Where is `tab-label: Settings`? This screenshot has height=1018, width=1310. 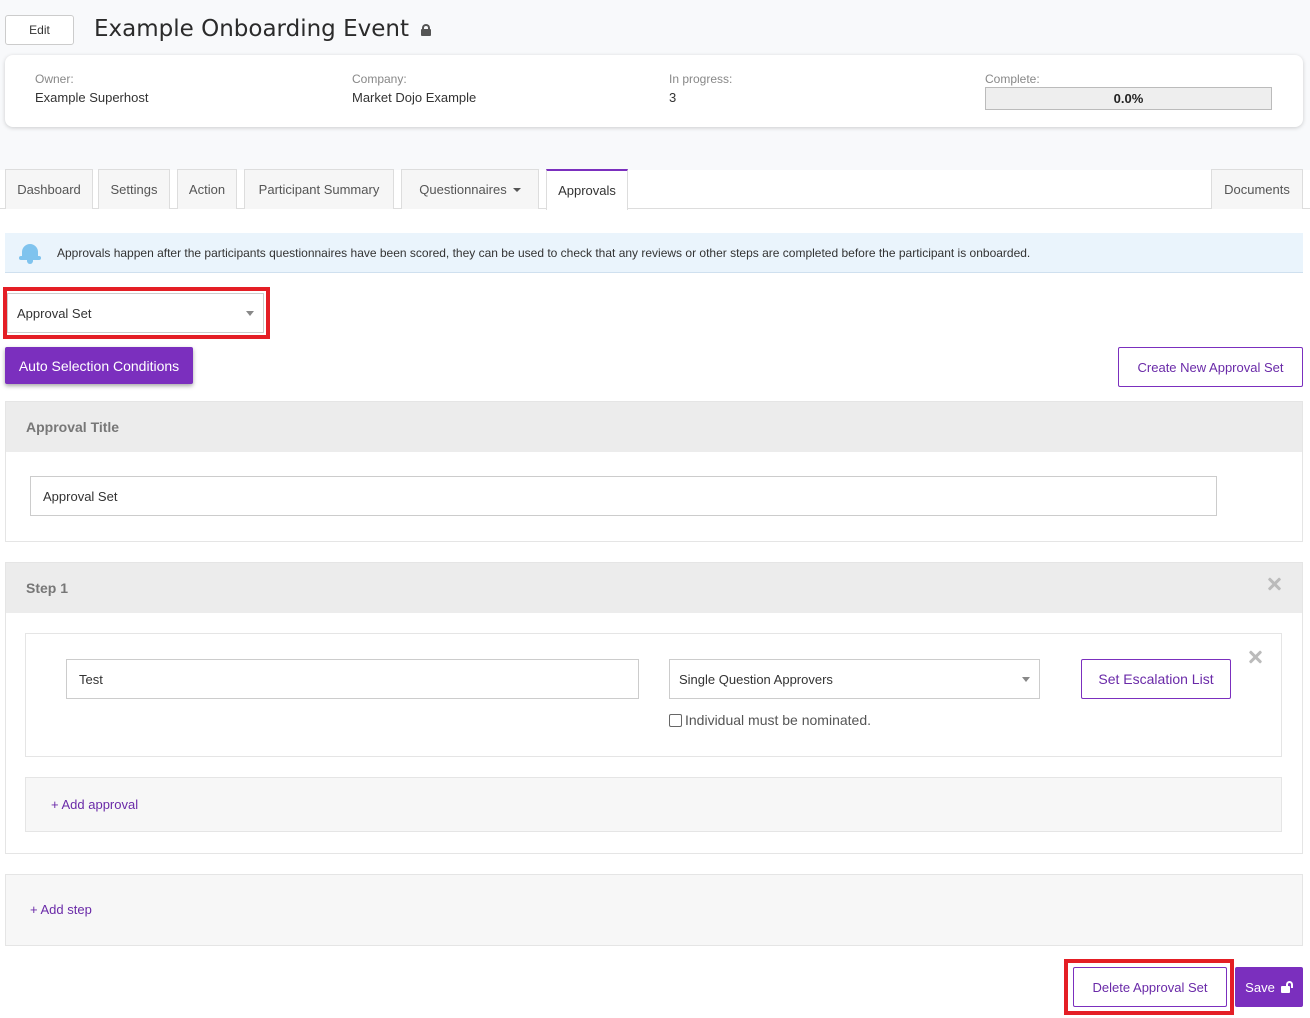
tab-label: Settings is located at coordinates (134, 189).